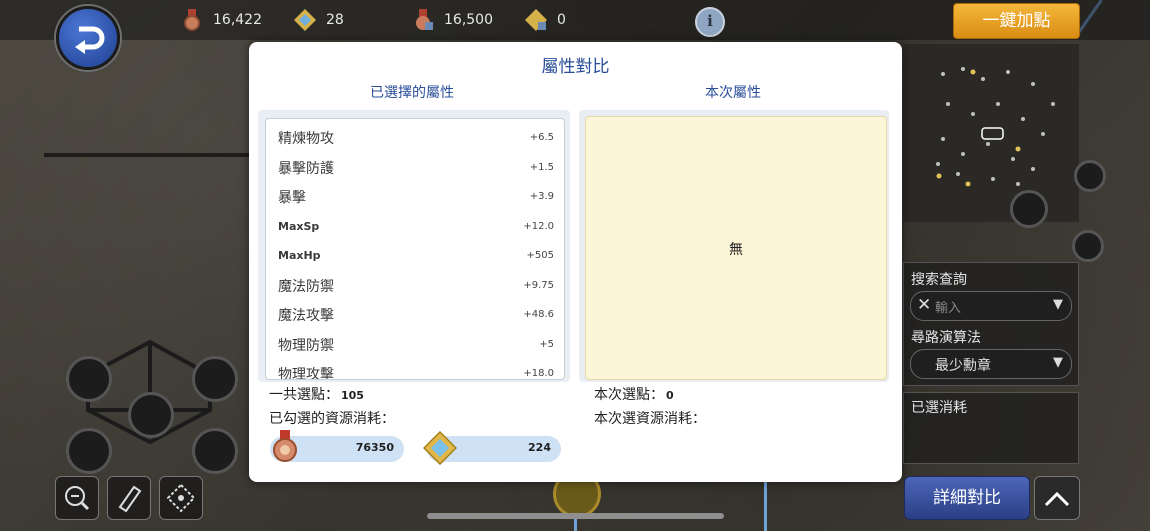 This screenshot has width=1150, height=531. I want to click on cost-value: 76350, so click(374, 447).